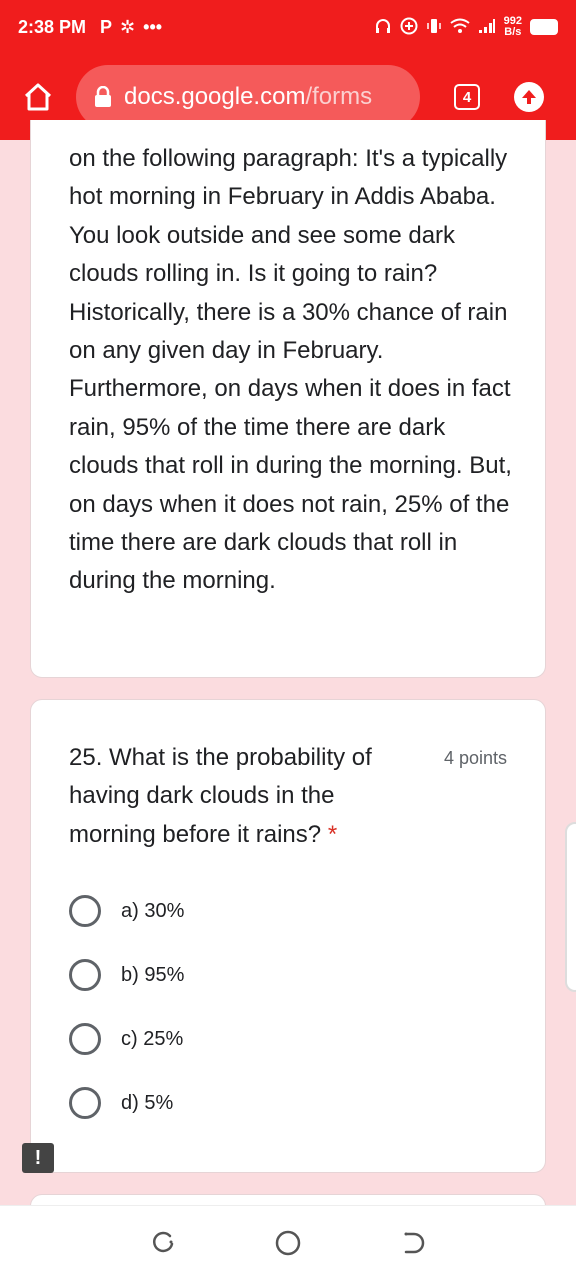 The height and width of the screenshot is (1280, 576). I want to click on headphones-icon, so click(383, 27).